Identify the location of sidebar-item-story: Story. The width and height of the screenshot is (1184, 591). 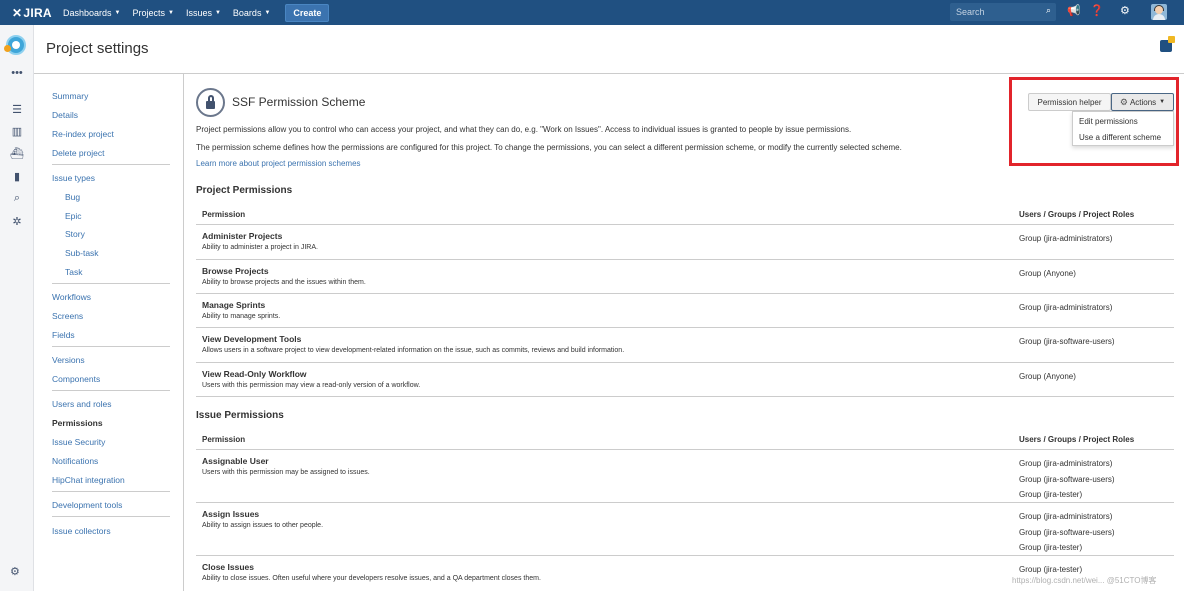
(75, 234).